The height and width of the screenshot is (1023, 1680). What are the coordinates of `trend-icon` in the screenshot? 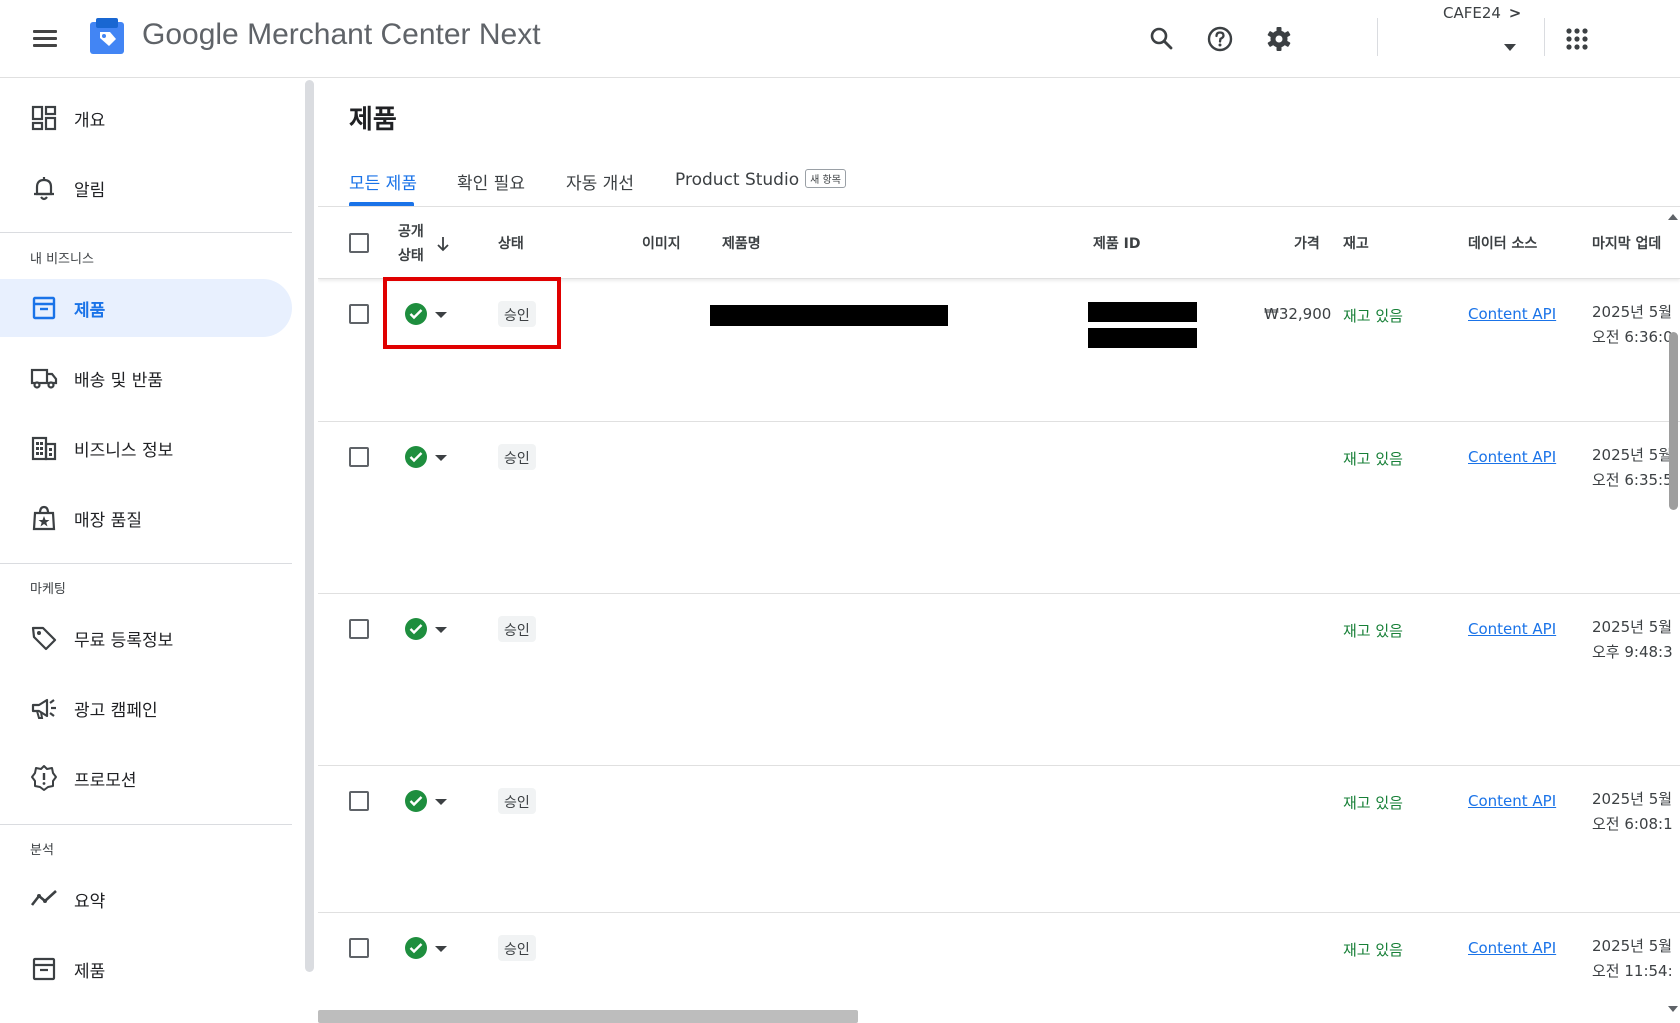 It's located at (43, 898).